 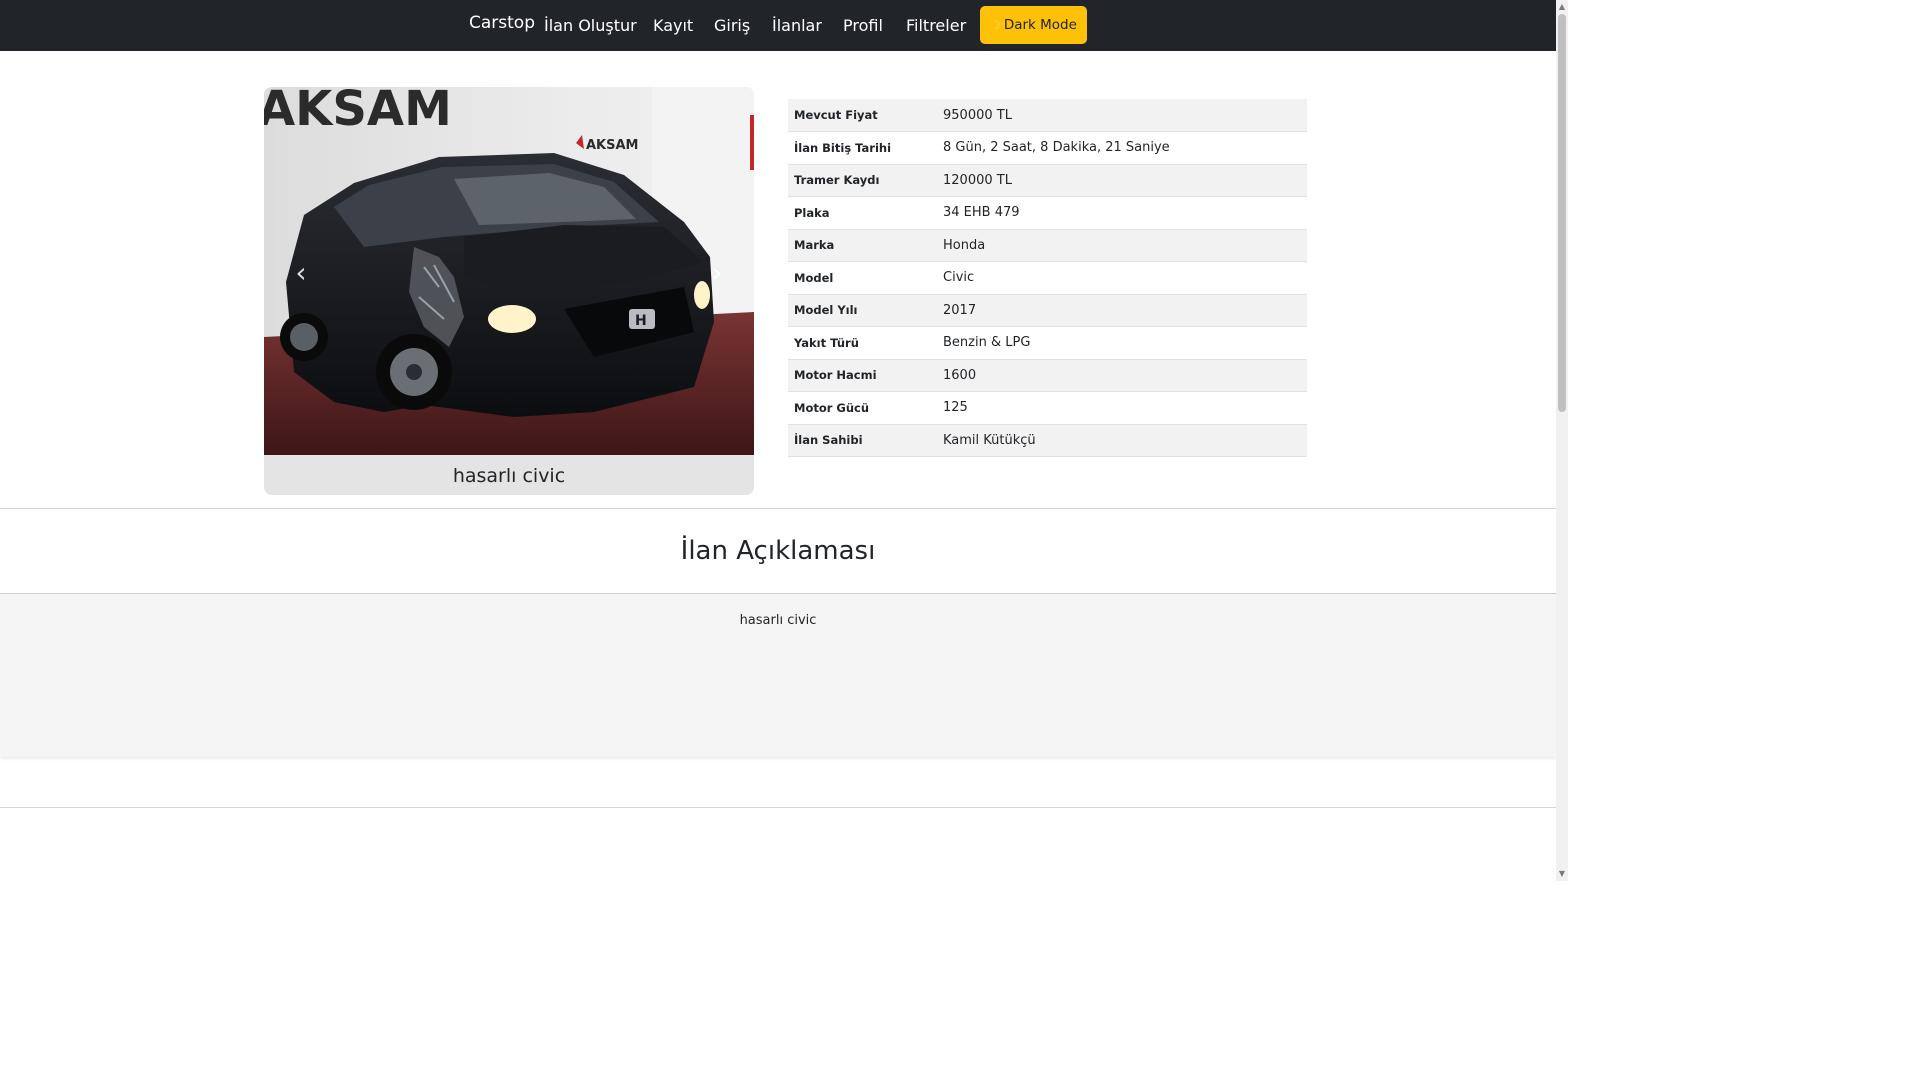 I want to click on details-row: Tramer Kaydı 120000 TL, so click(x=1047, y=180).